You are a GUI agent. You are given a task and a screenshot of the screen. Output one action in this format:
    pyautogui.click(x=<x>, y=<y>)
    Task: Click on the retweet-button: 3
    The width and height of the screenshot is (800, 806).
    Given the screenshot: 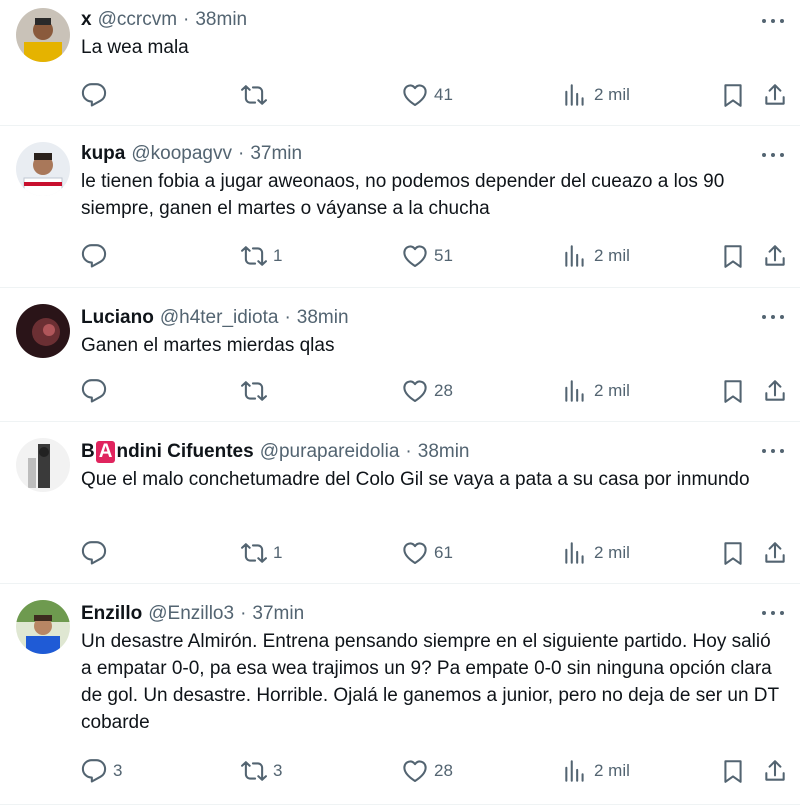 What is the action you would take?
    pyautogui.click(x=261, y=771)
    